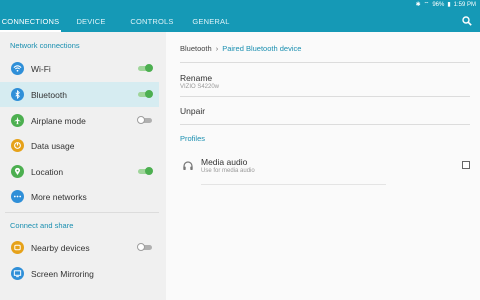 The height and width of the screenshot is (300, 480). What do you see at coordinates (325, 62) in the screenshot?
I see `breadcrumb-divider` at bounding box center [325, 62].